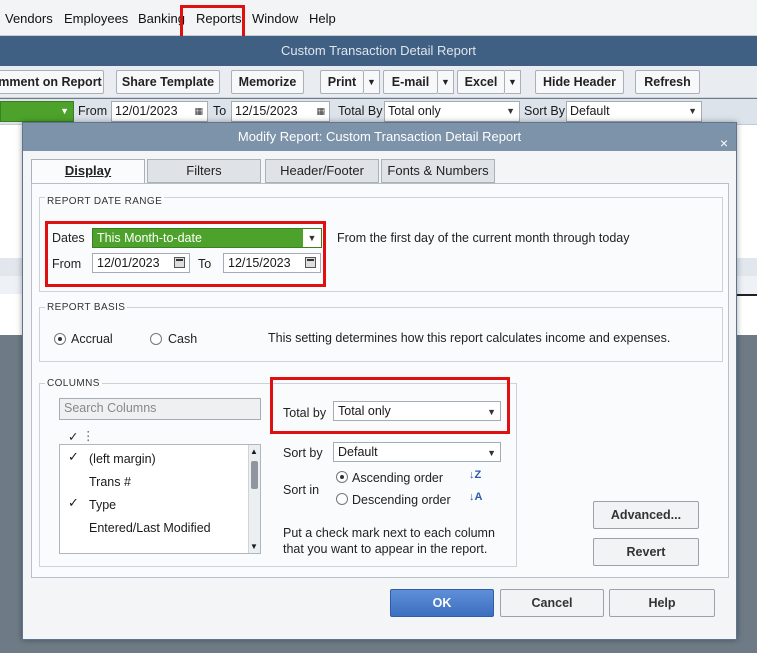 This screenshot has width=757, height=653. I want to click on columns-title: COLUMNS, so click(73, 383).